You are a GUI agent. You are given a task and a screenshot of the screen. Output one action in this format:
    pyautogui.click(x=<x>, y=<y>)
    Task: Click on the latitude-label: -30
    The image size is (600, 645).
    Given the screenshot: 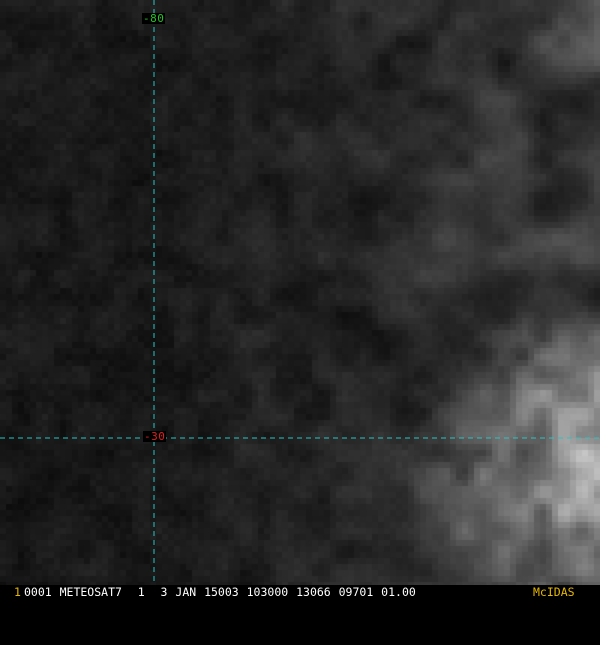 What is the action you would take?
    pyautogui.click(x=155, y=436)
    